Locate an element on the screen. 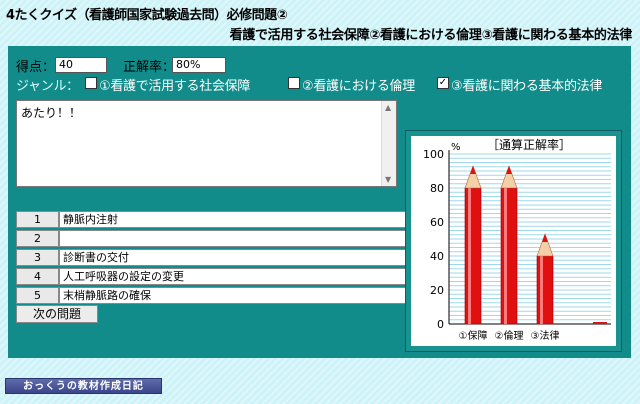  scroll-down-icon: ▼ is located at coordinates (388, 179).